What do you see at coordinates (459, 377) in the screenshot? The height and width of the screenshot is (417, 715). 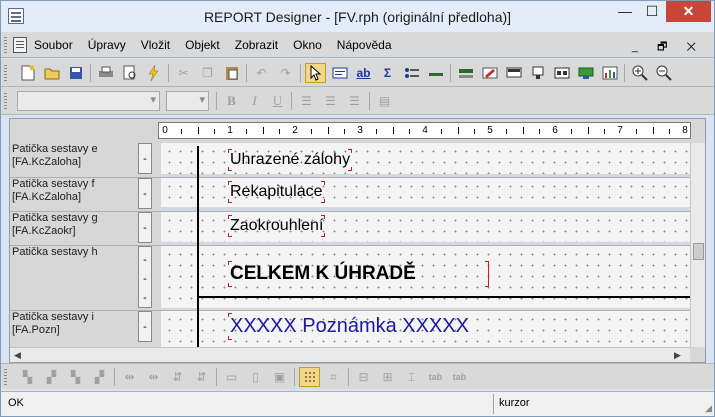 I see `tab-right-icon: tab` at bounding box center [459, 377].